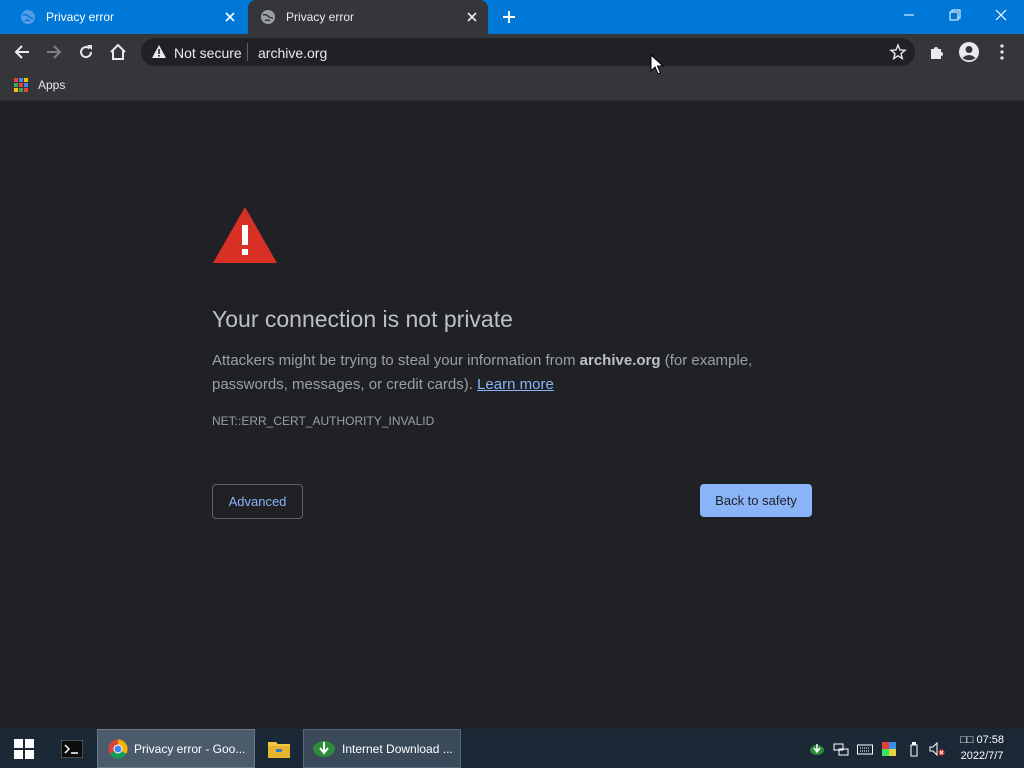 This screenshot has height=768, width=1024. Describe the element at coordinates (118, 749) in the screenshot. I see `chrome-icon` at that location.